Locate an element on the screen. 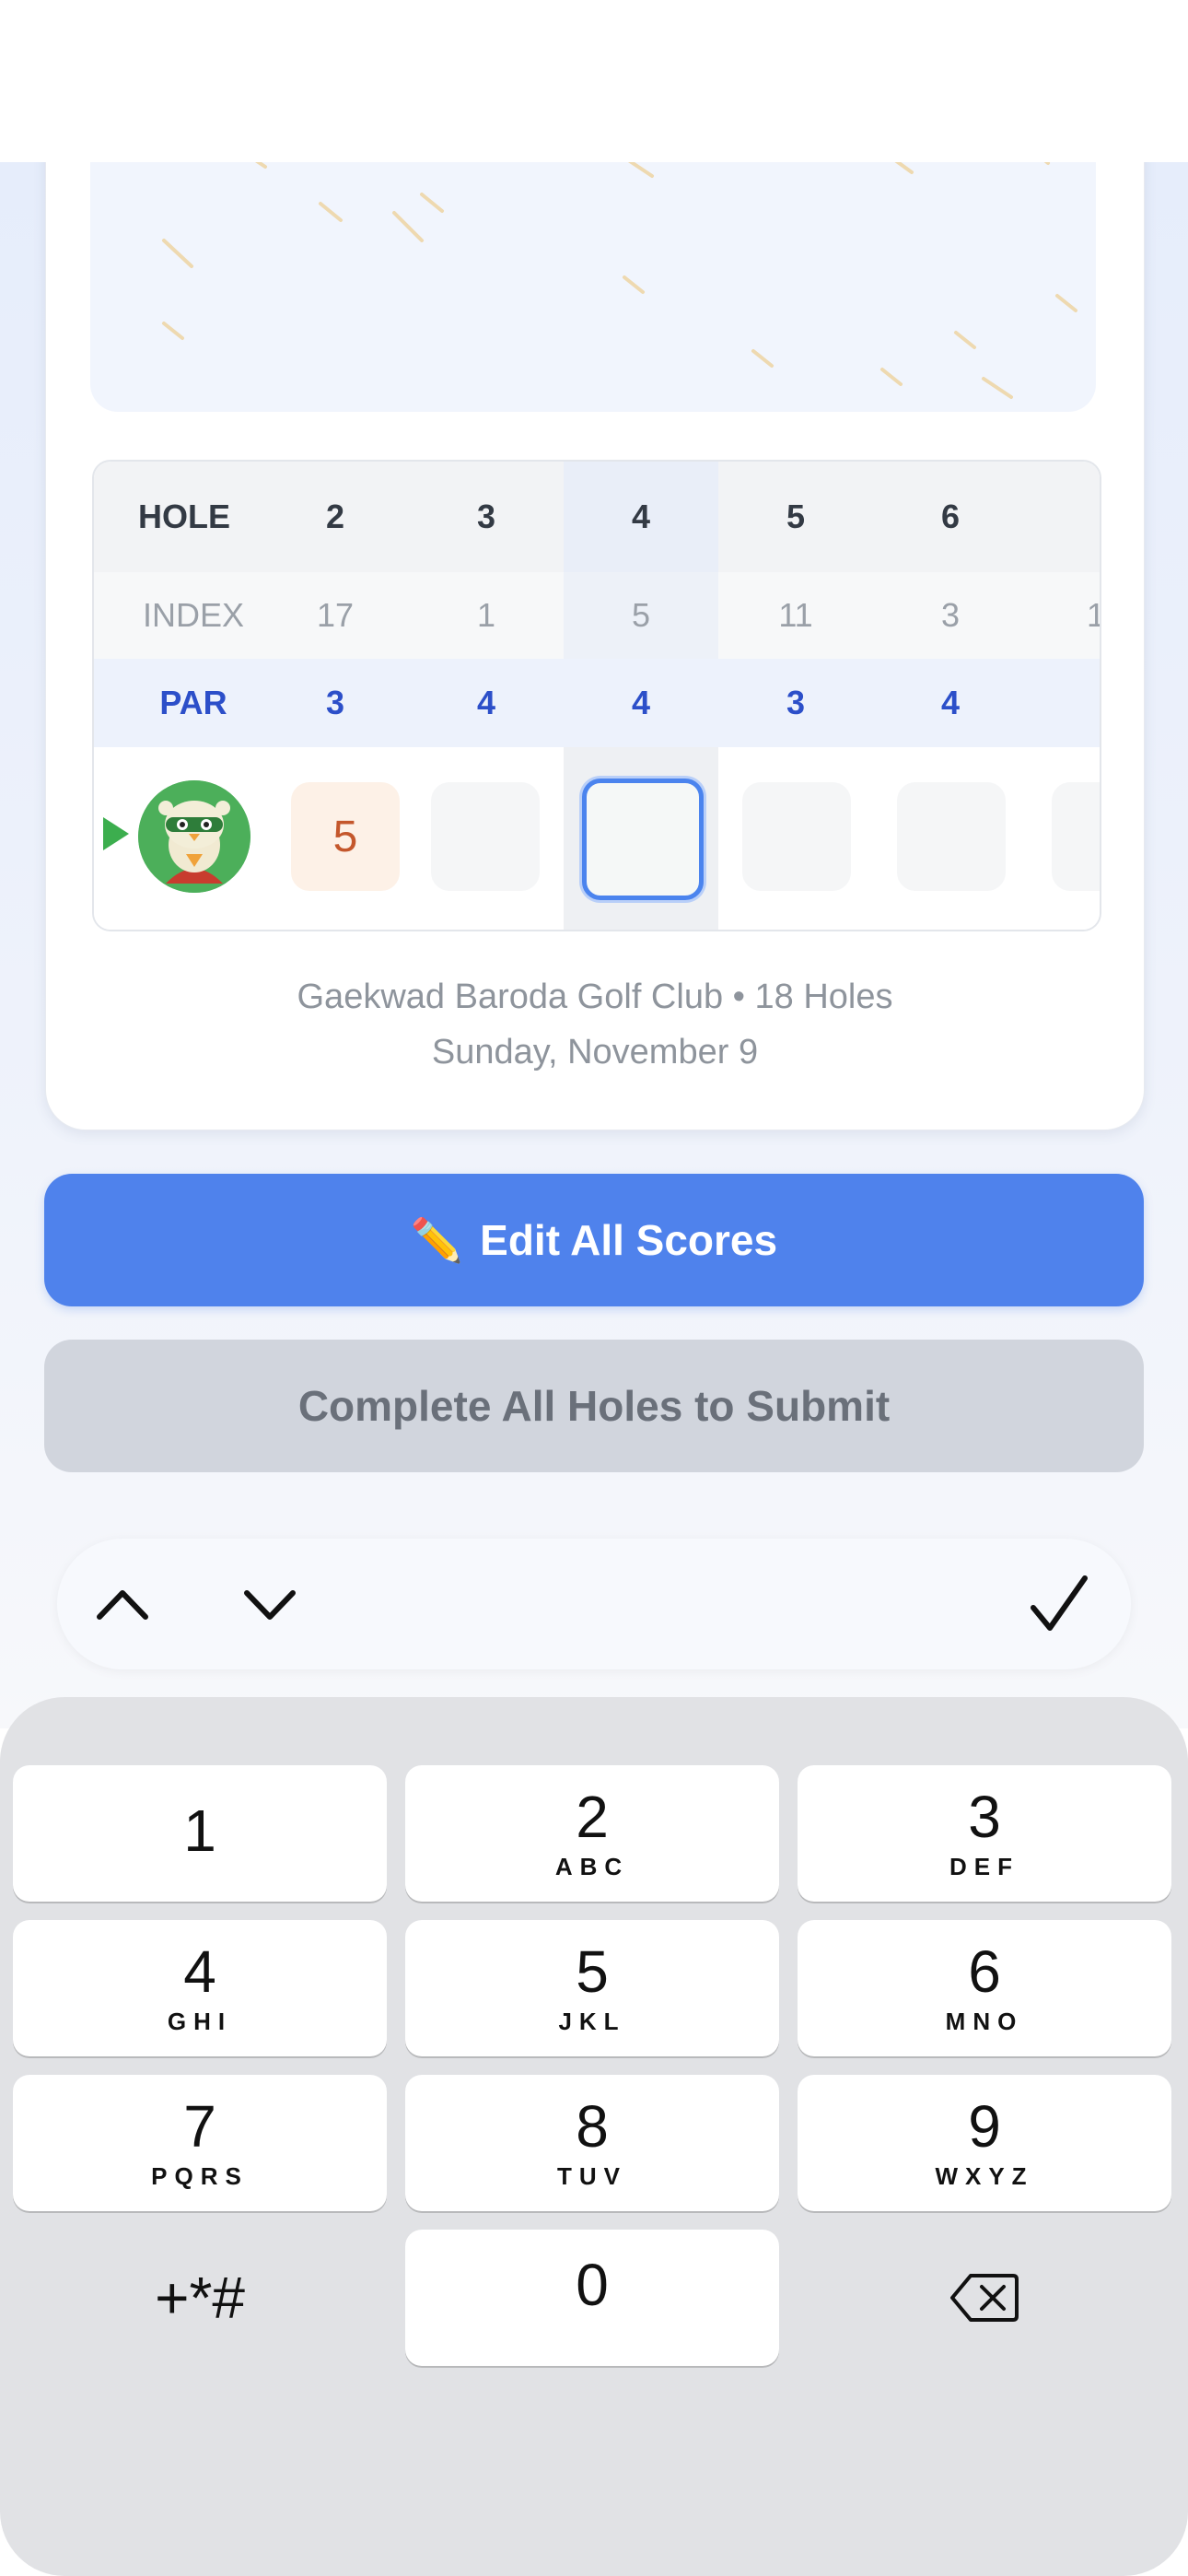 The height and width of the screenshot is (2576, 1188). key-7: 7 PQRS is located at coordinates (200, 2143).